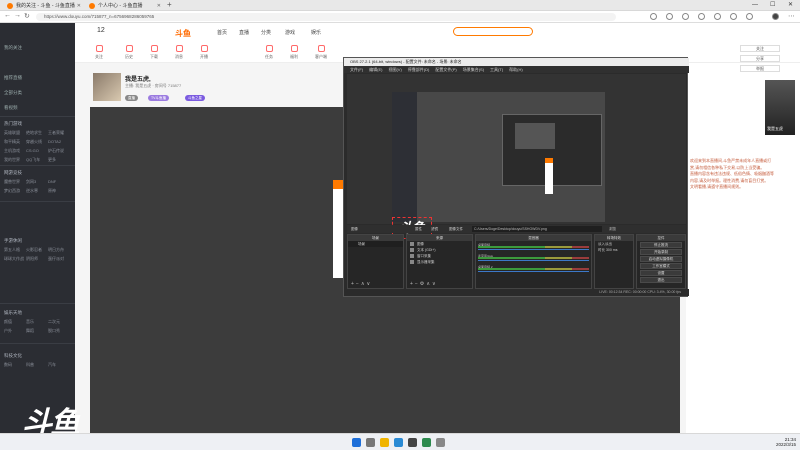 This screenshot has width=800, height=450. Describe the element at coordinates (356, 69) in the screenshot. I see `menu-item: 文件(F)` at that location.